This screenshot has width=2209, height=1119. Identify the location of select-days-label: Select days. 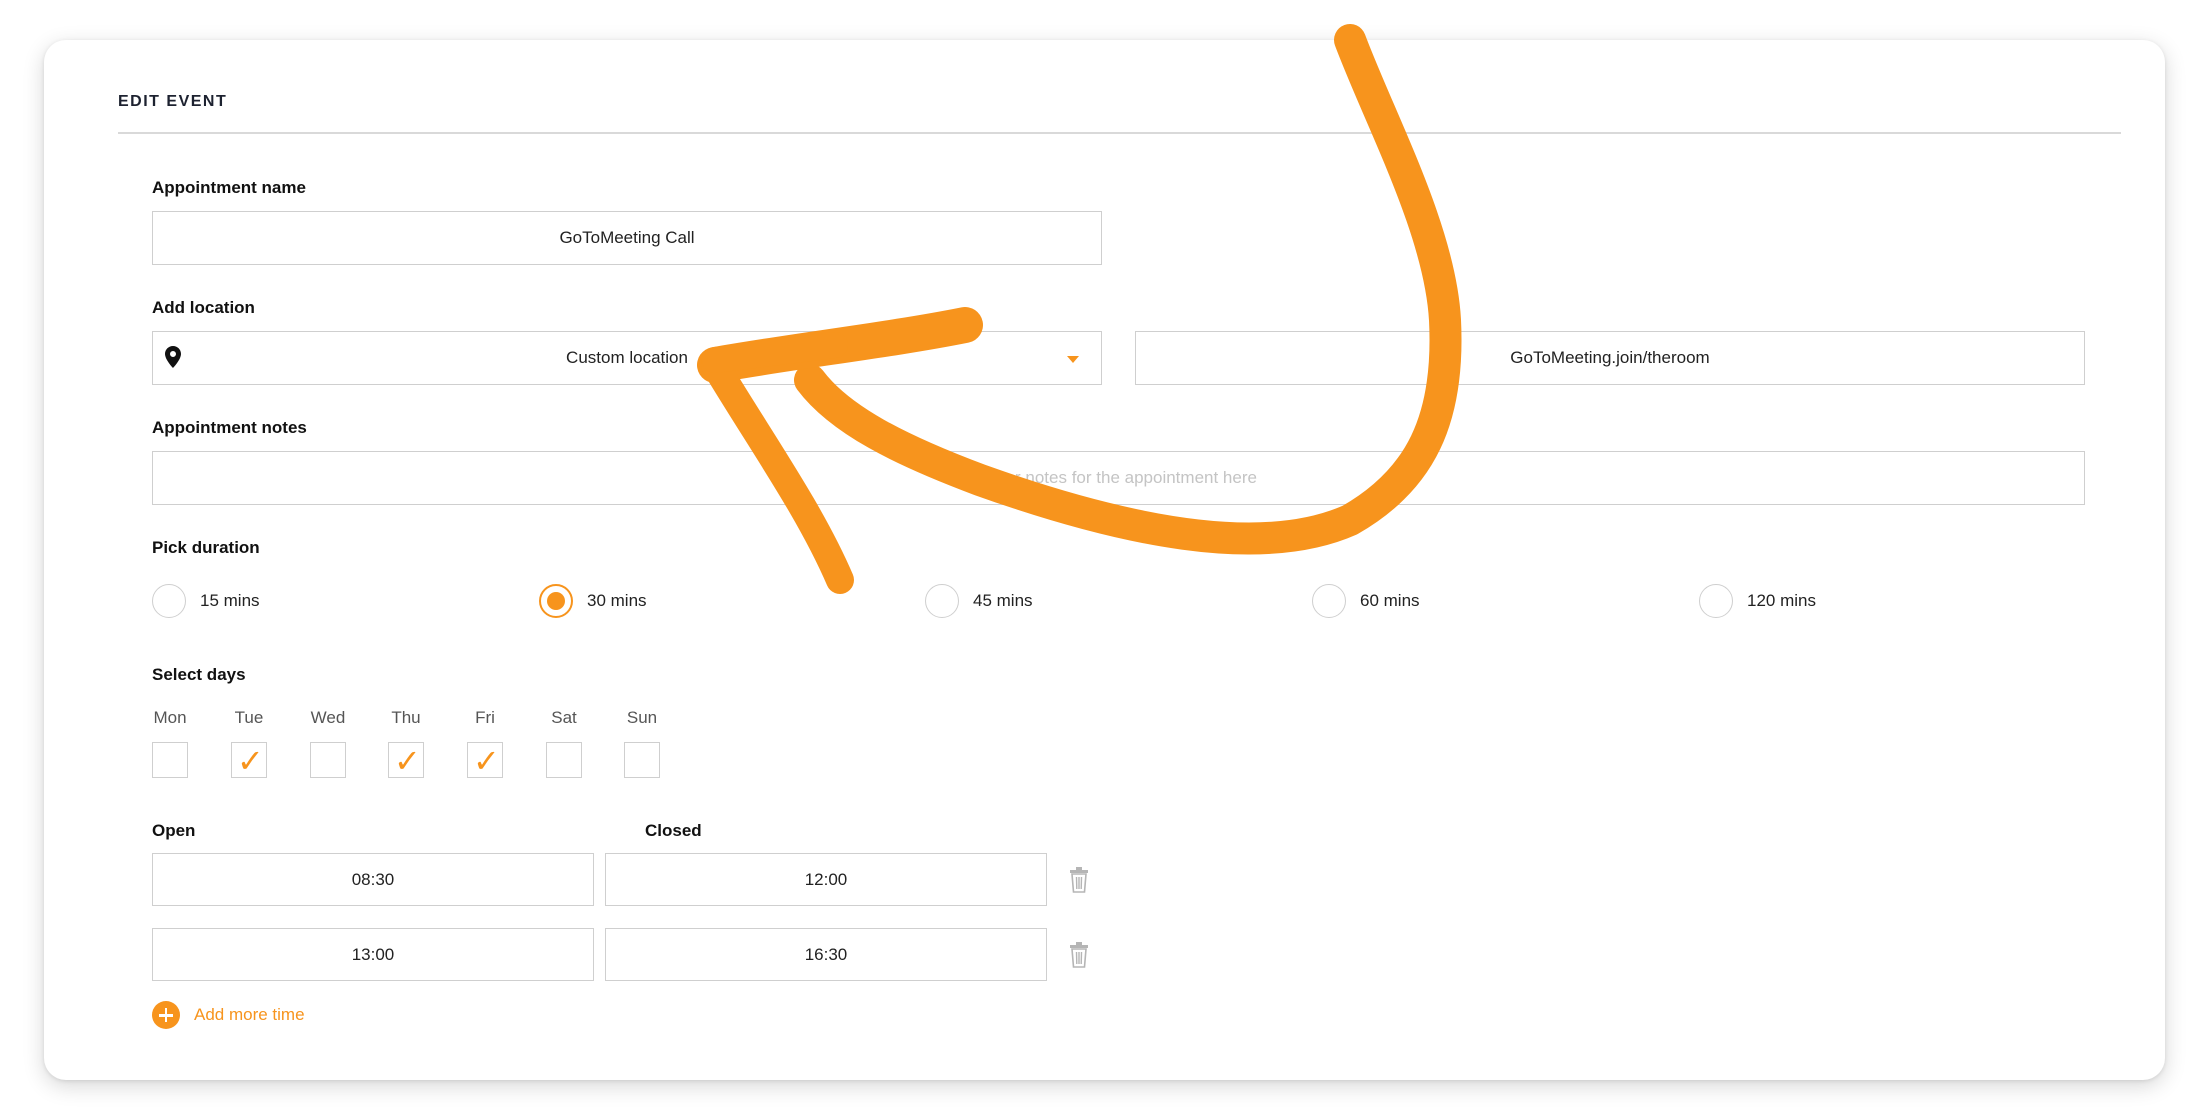
(199, 674).